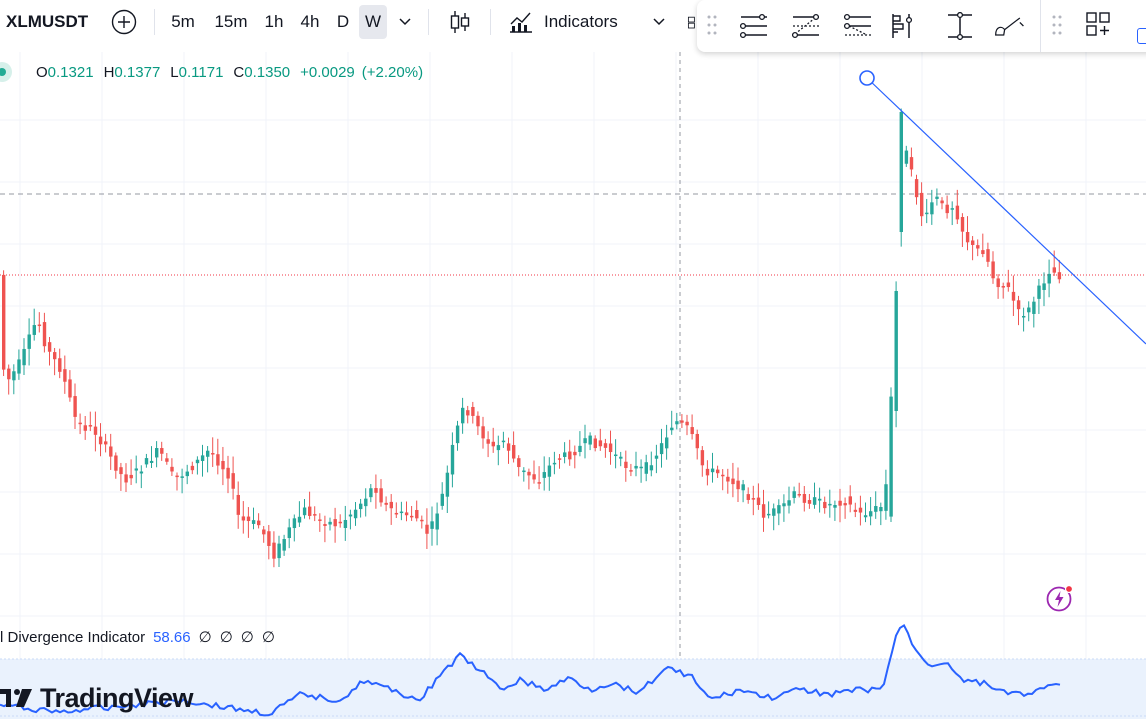 This screenshot has width=1146, height=719. Describe the element at coordinates (867, 78) in the screenshot. I see `trendline-anchor-handle` at that location.